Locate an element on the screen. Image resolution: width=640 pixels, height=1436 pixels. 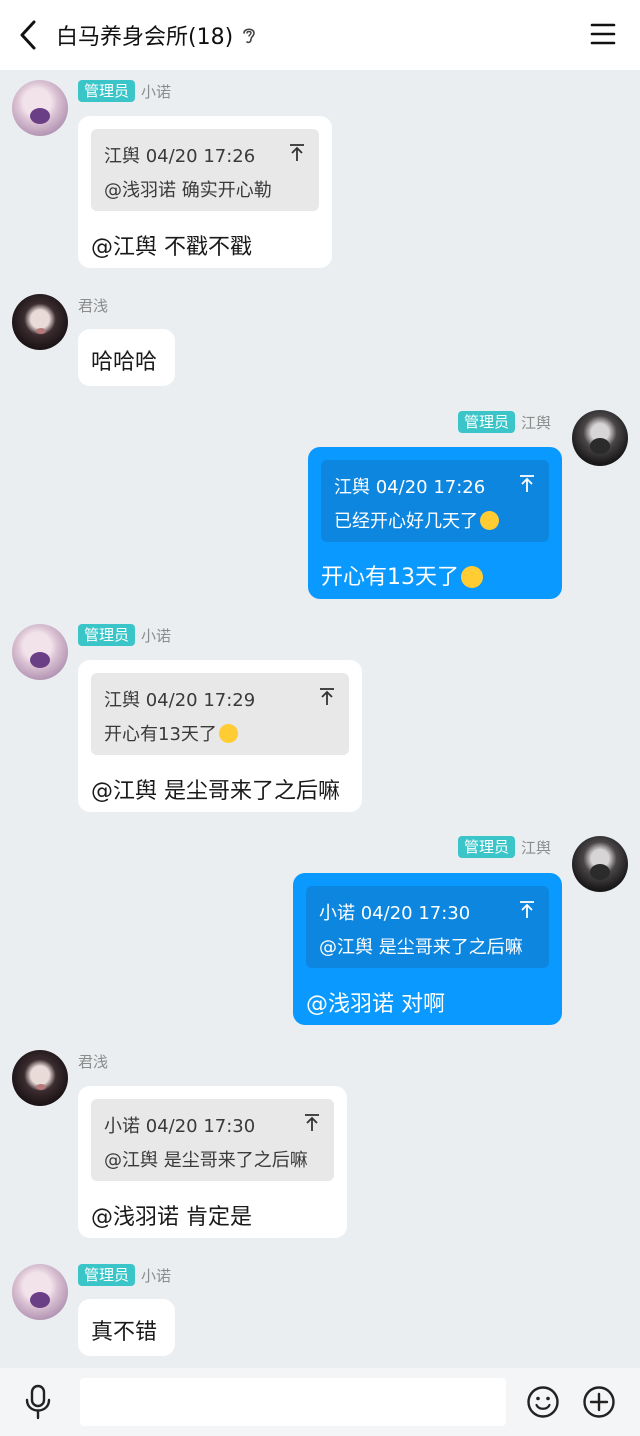
message-bubble: 江舆 04/20 17:29 开心有13天了 @江舆 是尘哥来了之后嘛 is located at coordinates (220, 736).